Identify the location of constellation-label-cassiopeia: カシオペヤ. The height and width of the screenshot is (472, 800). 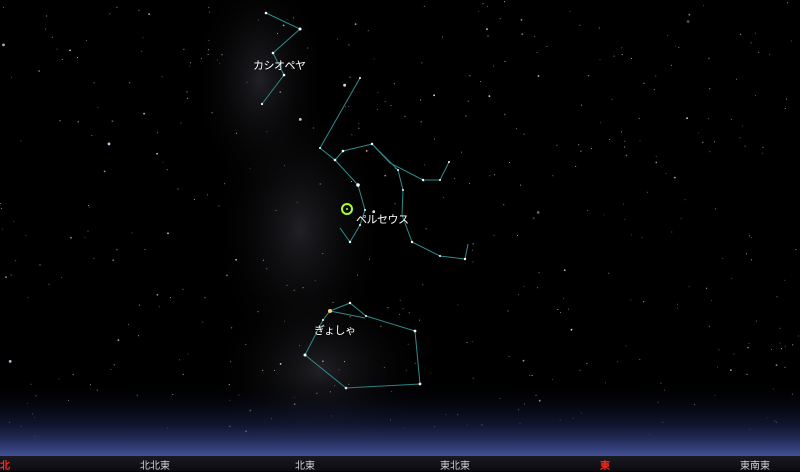
(279, 65).